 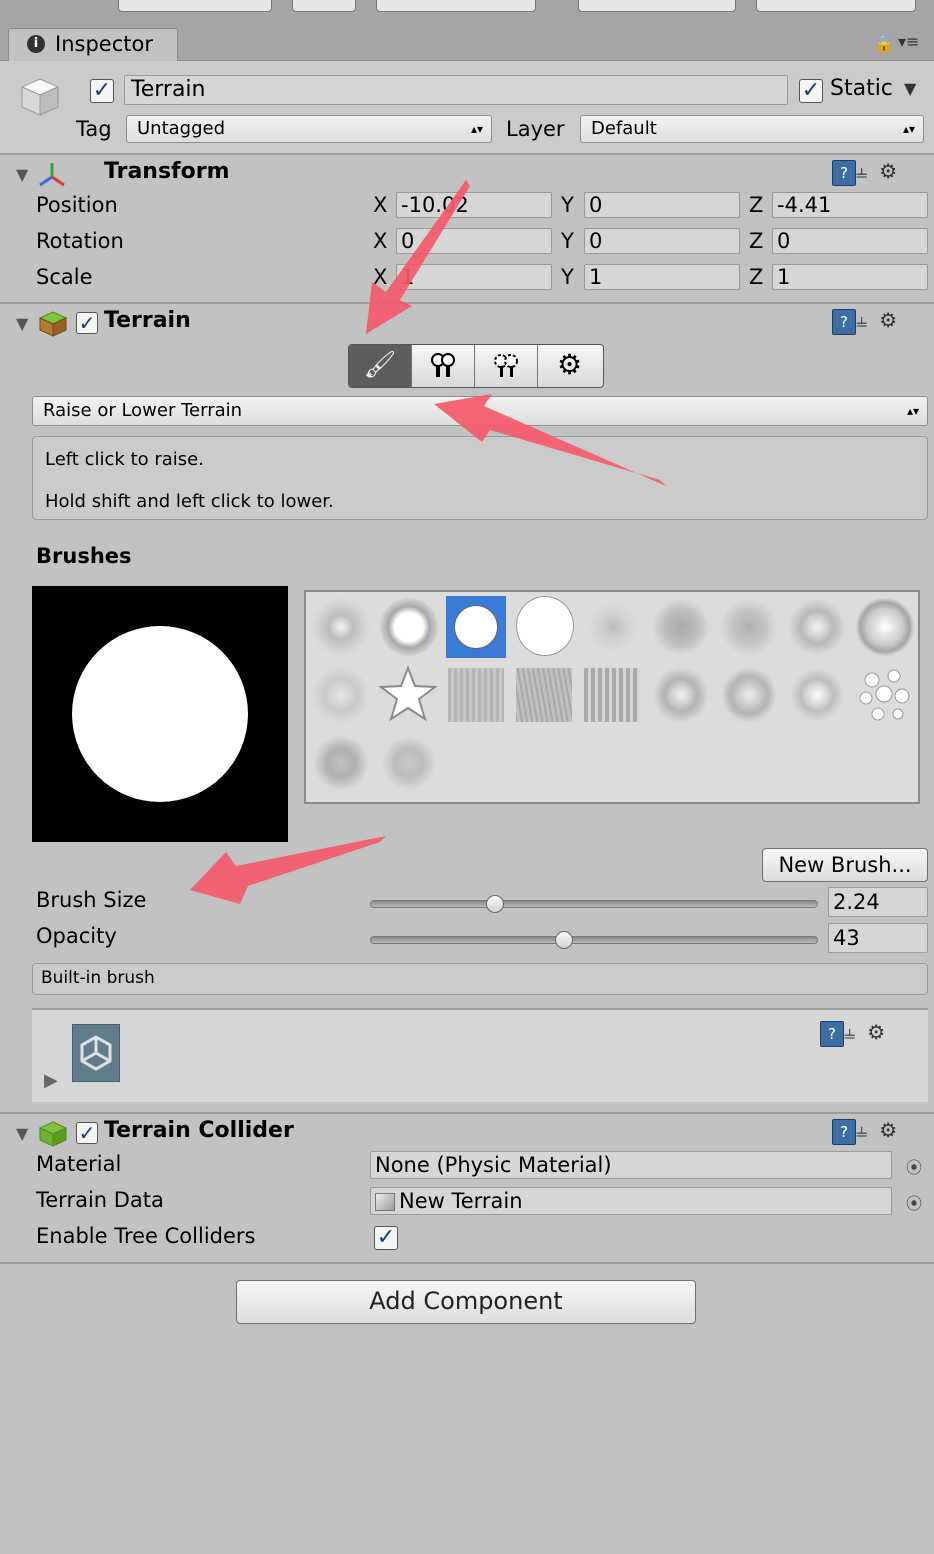 What do you see at coordinates (456, 90) in the screenshot?
I see `object-name-input: Terrain` at bounding box center [456, 90].